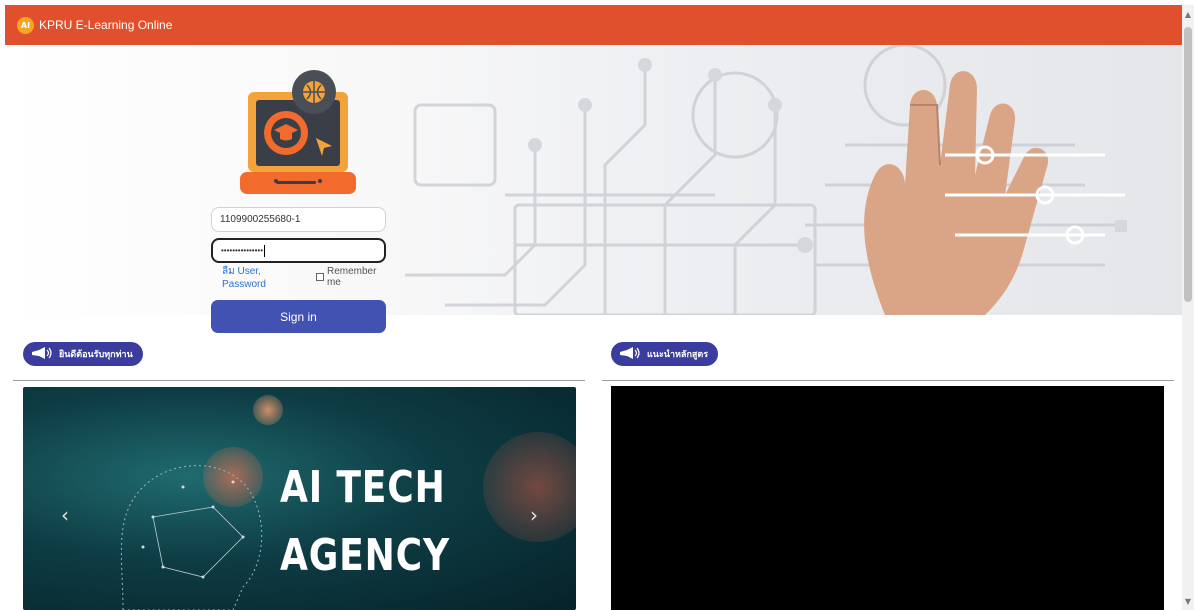 Image resolution: width=1194 pixels, height=610 pixels. Describe the element at coordinates (593, 25) in the screenshot. I see `top-bar: AI KPRU E-Learning Online` at that location.